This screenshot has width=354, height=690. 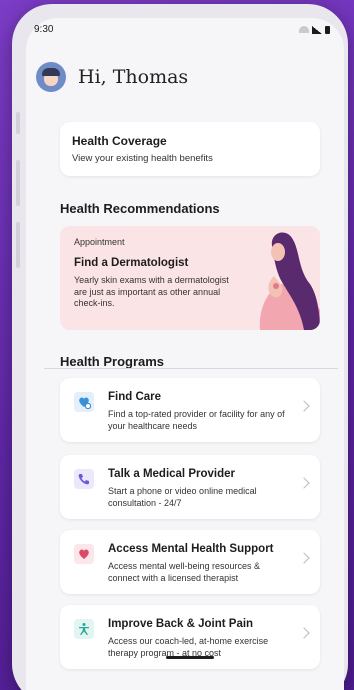 I want to click on greeting: Hi, Thomas, so click(x=112, y=77).